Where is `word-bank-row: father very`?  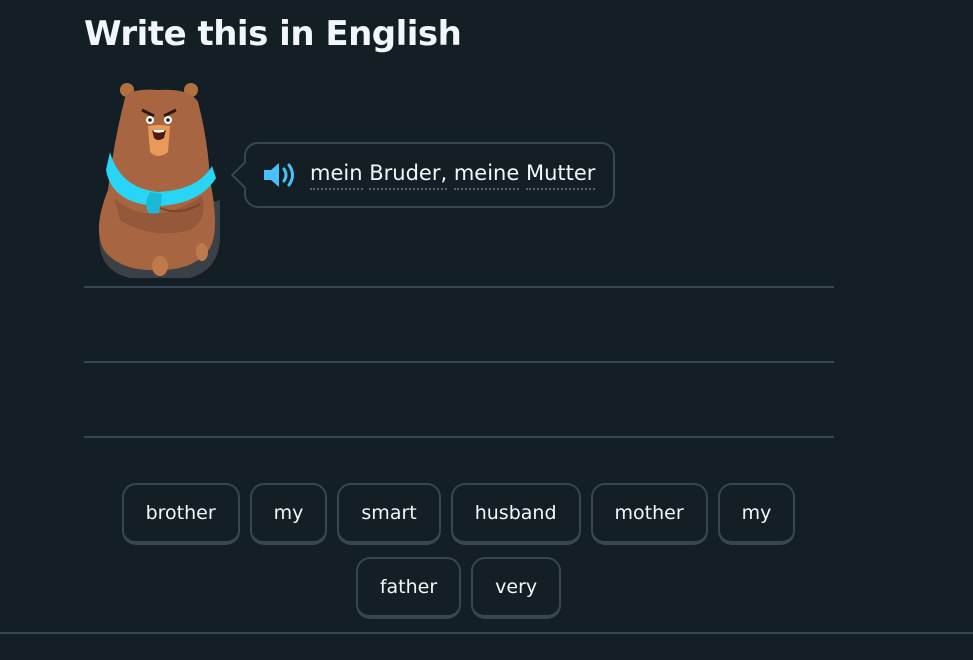 word-bank-row: father very is located at coordinates (458, 588).